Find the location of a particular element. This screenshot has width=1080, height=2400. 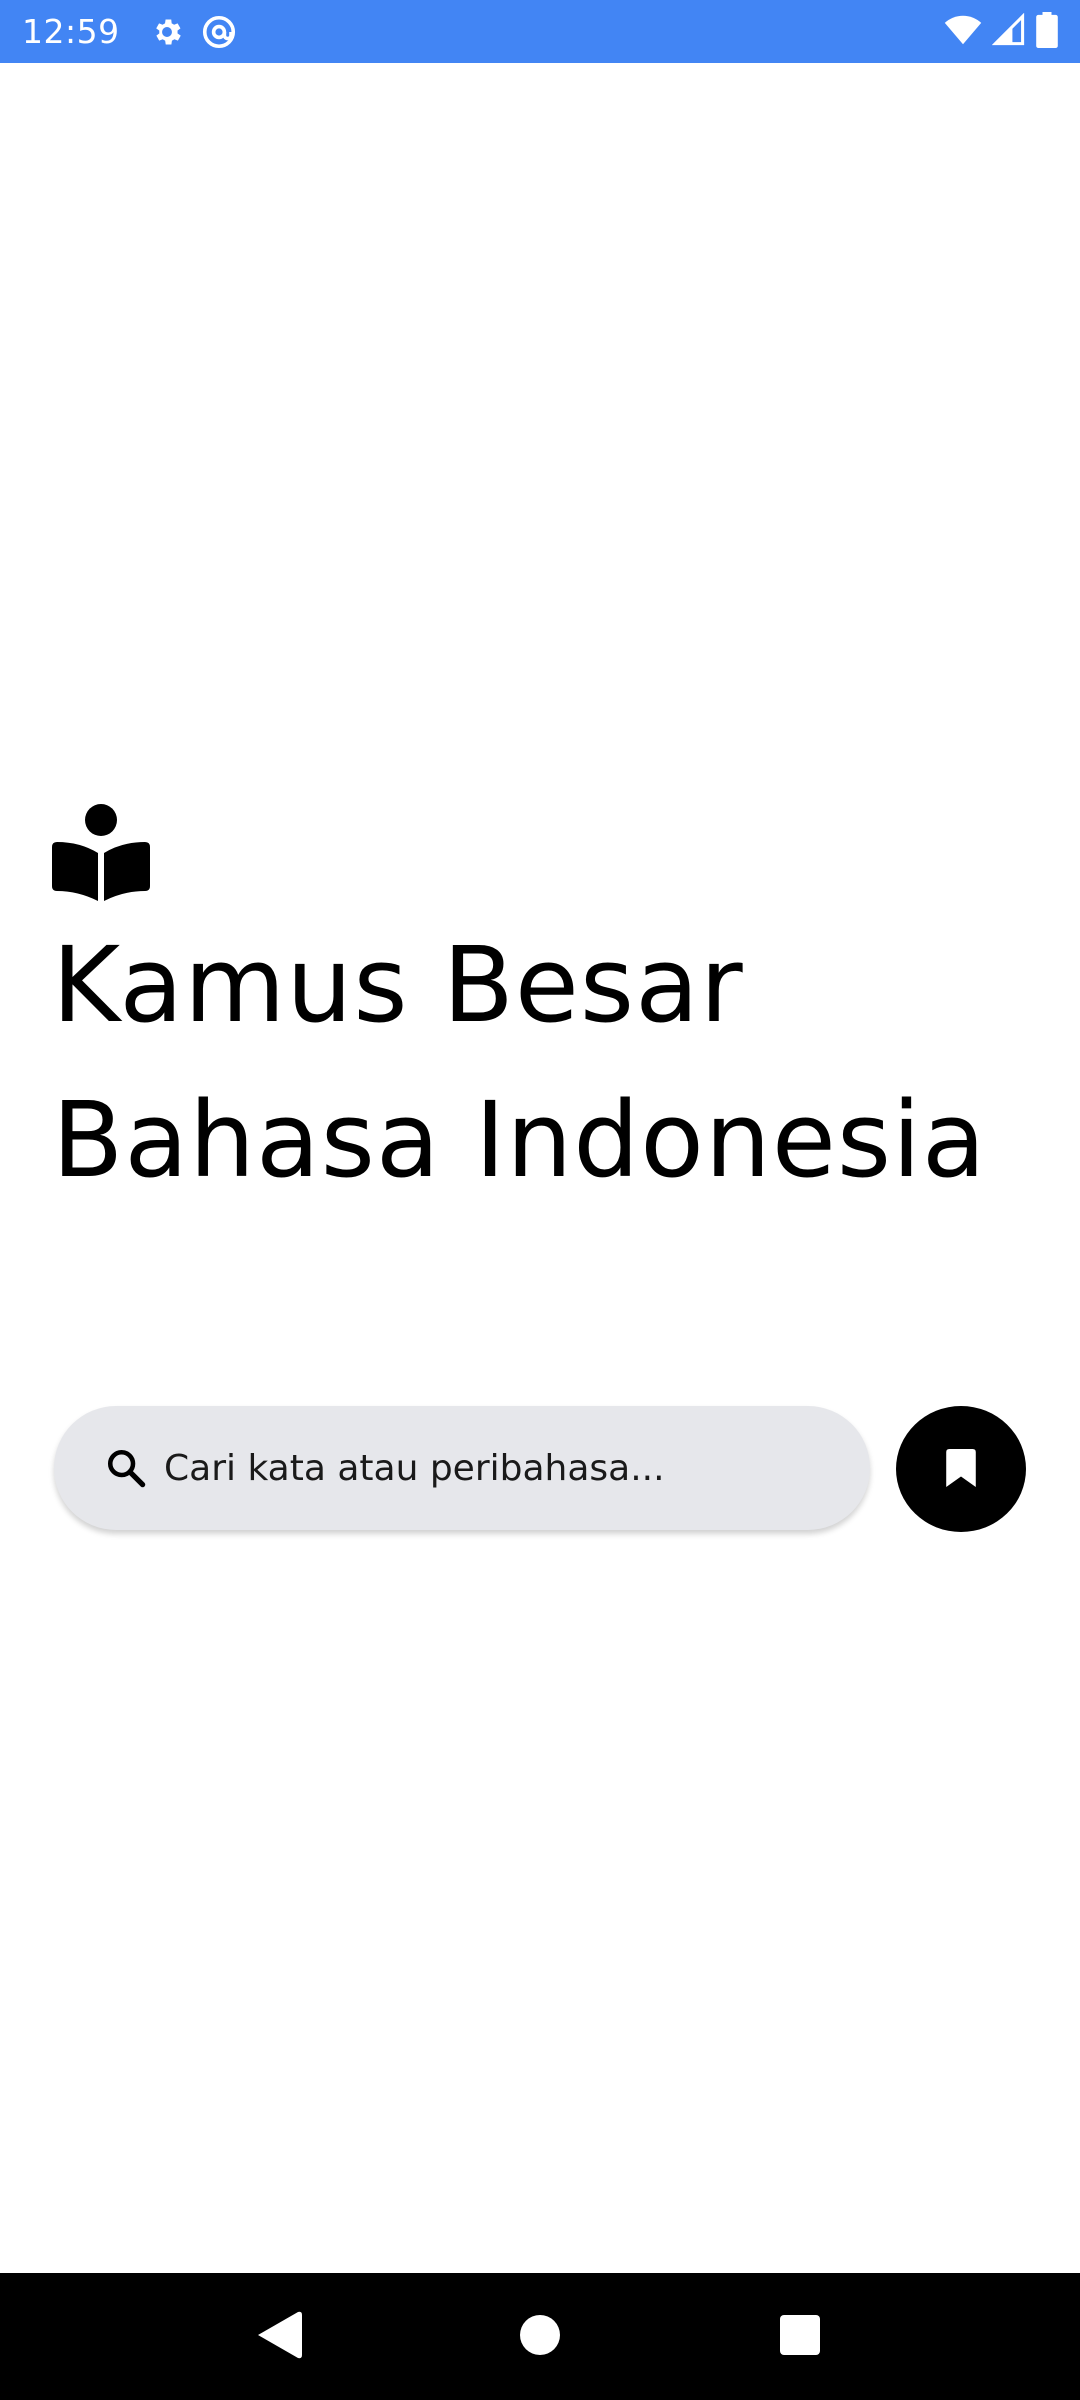

open-book-reader-icon is located at coordinates (101, 852).